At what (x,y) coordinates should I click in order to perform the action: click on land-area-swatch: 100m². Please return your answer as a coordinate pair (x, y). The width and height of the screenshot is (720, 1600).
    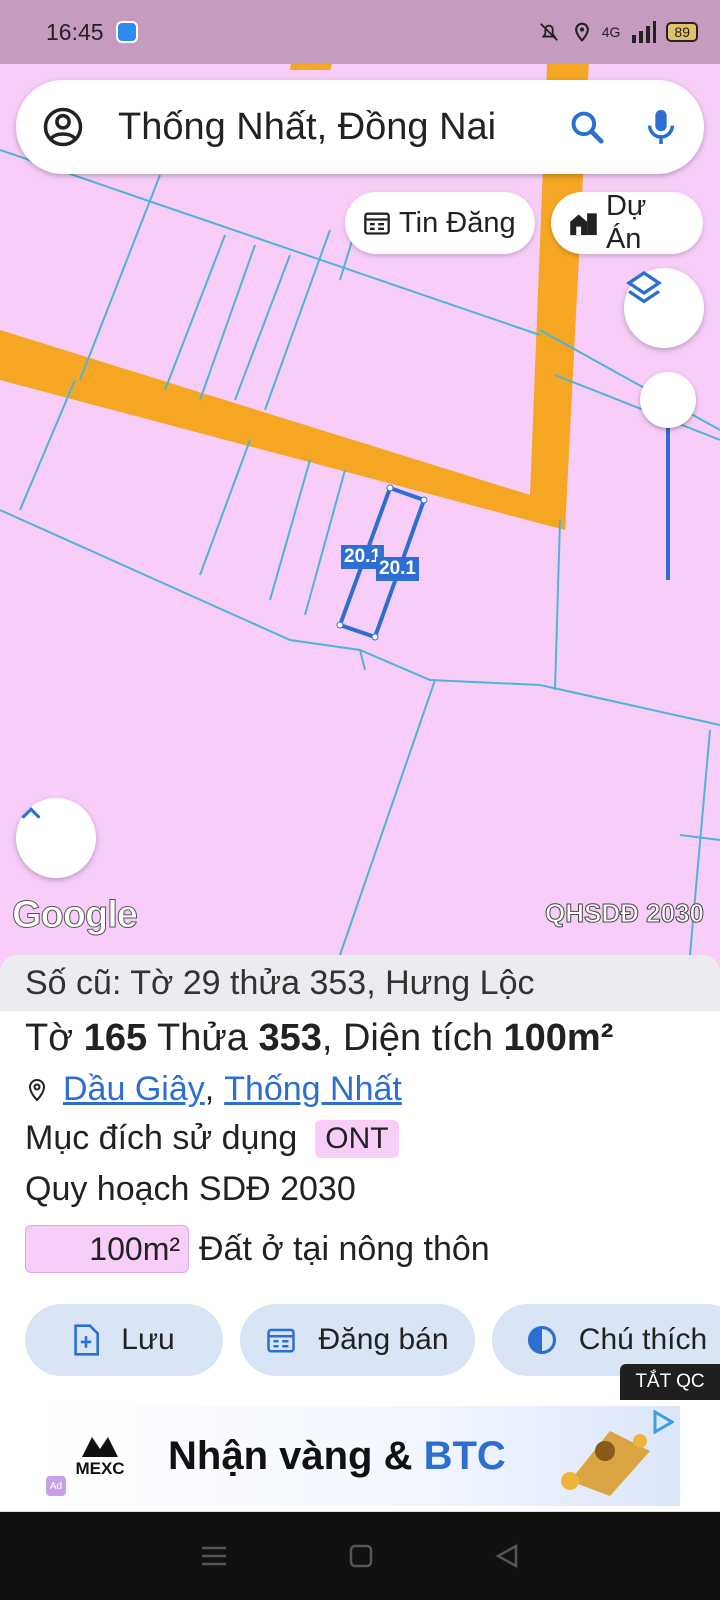
    Looking at the image, I should click on (107, 1249).